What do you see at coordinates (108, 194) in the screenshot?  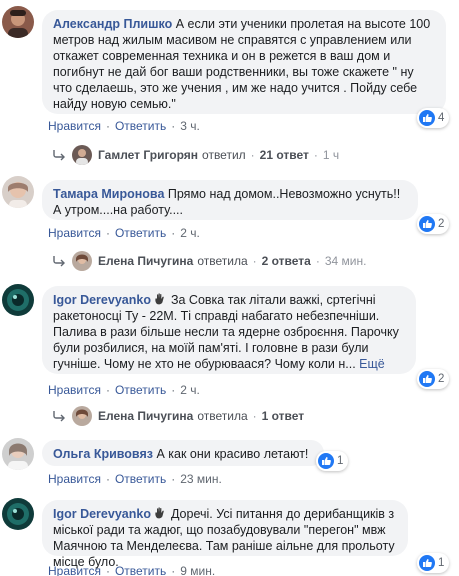 I see `comment-author: Тамара Миронова` at bounding box center [108, 194].